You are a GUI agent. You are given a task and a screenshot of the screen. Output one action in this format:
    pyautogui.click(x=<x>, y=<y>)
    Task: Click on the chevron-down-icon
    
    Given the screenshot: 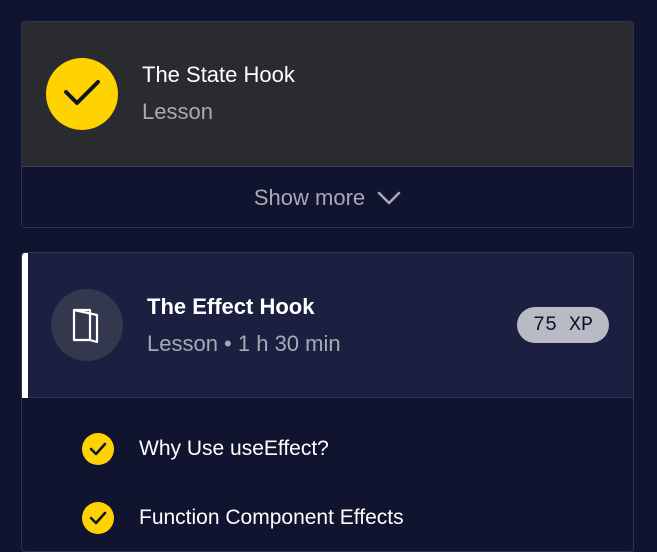 What is the action you would take?
    pyautogui.click(x=389, y=197)
    